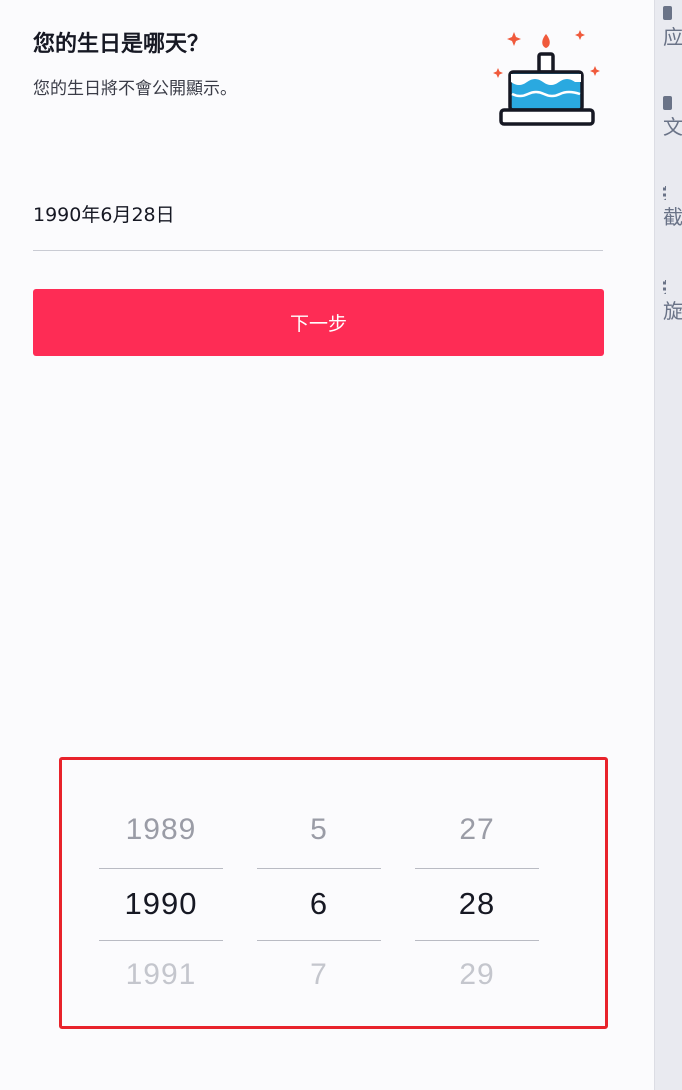 This screenshot has height=1090, width=682. I want to click on year-wheel: 1989 1990 1991, so click(161, 893).